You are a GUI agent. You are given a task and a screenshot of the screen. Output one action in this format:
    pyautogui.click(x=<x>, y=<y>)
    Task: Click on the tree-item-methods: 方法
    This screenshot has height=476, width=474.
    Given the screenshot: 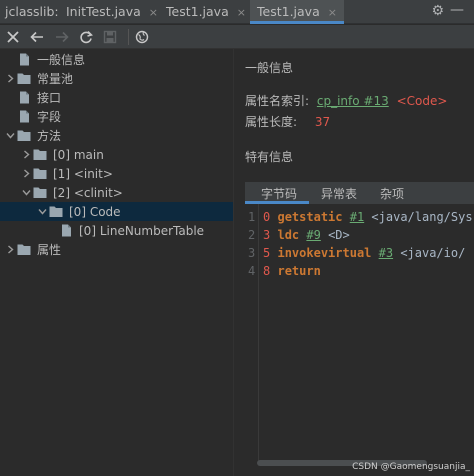 What is the action you would take?
    pyautogui.click(x=116, y=135)
    